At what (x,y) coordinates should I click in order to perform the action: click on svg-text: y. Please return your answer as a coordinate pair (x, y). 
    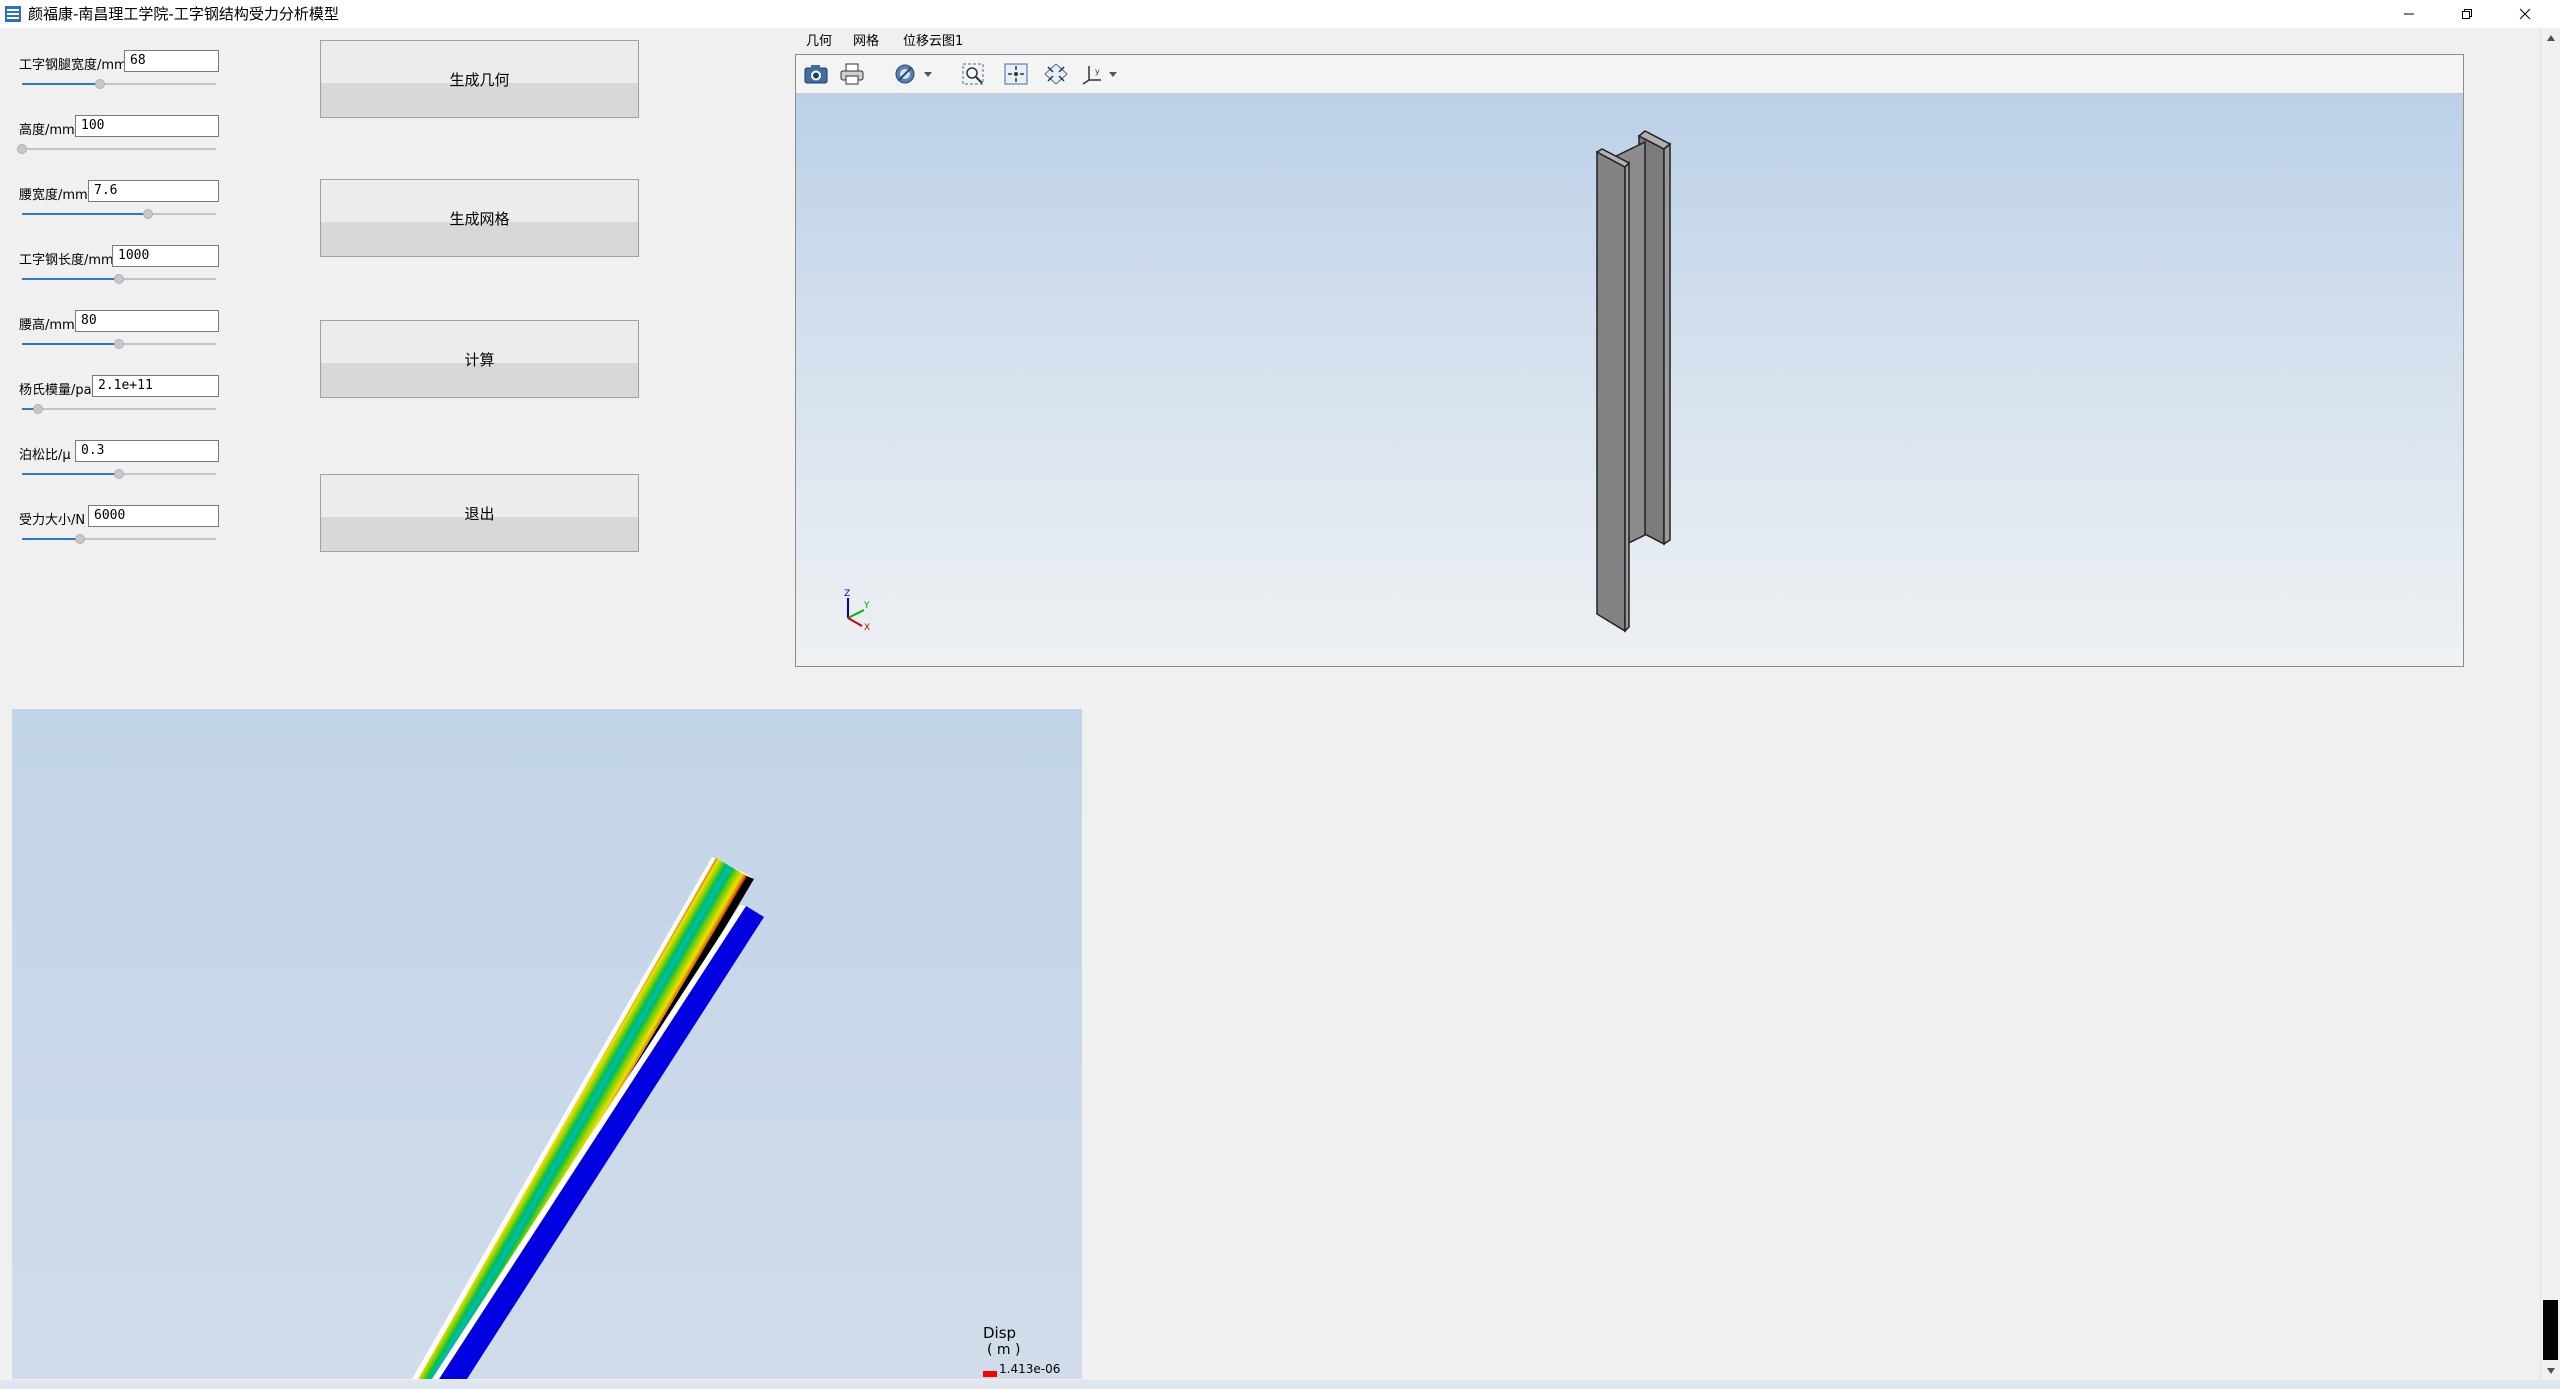
    Looking at the image, I should click on (1097, 71).